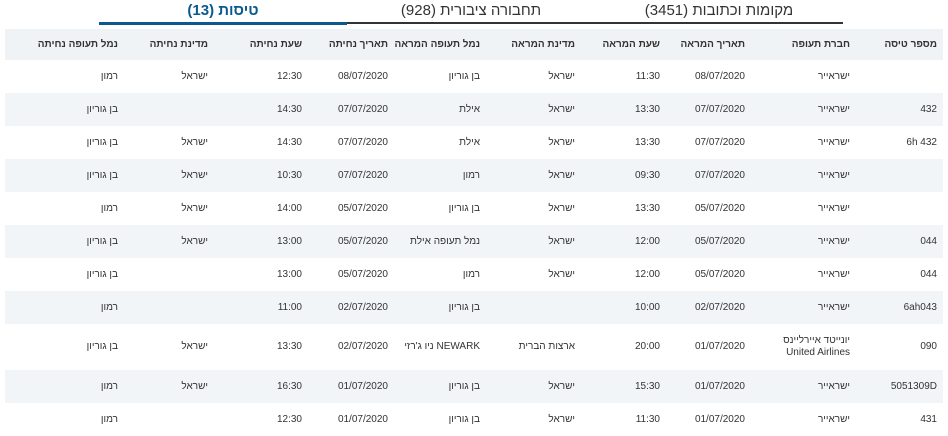 Image resolution: width=948 pixels, height=436 pixels. Describe the element at coordinates (708, 44) in the screenshot. I see `header-departure-date: תאריך המראה` at that location.